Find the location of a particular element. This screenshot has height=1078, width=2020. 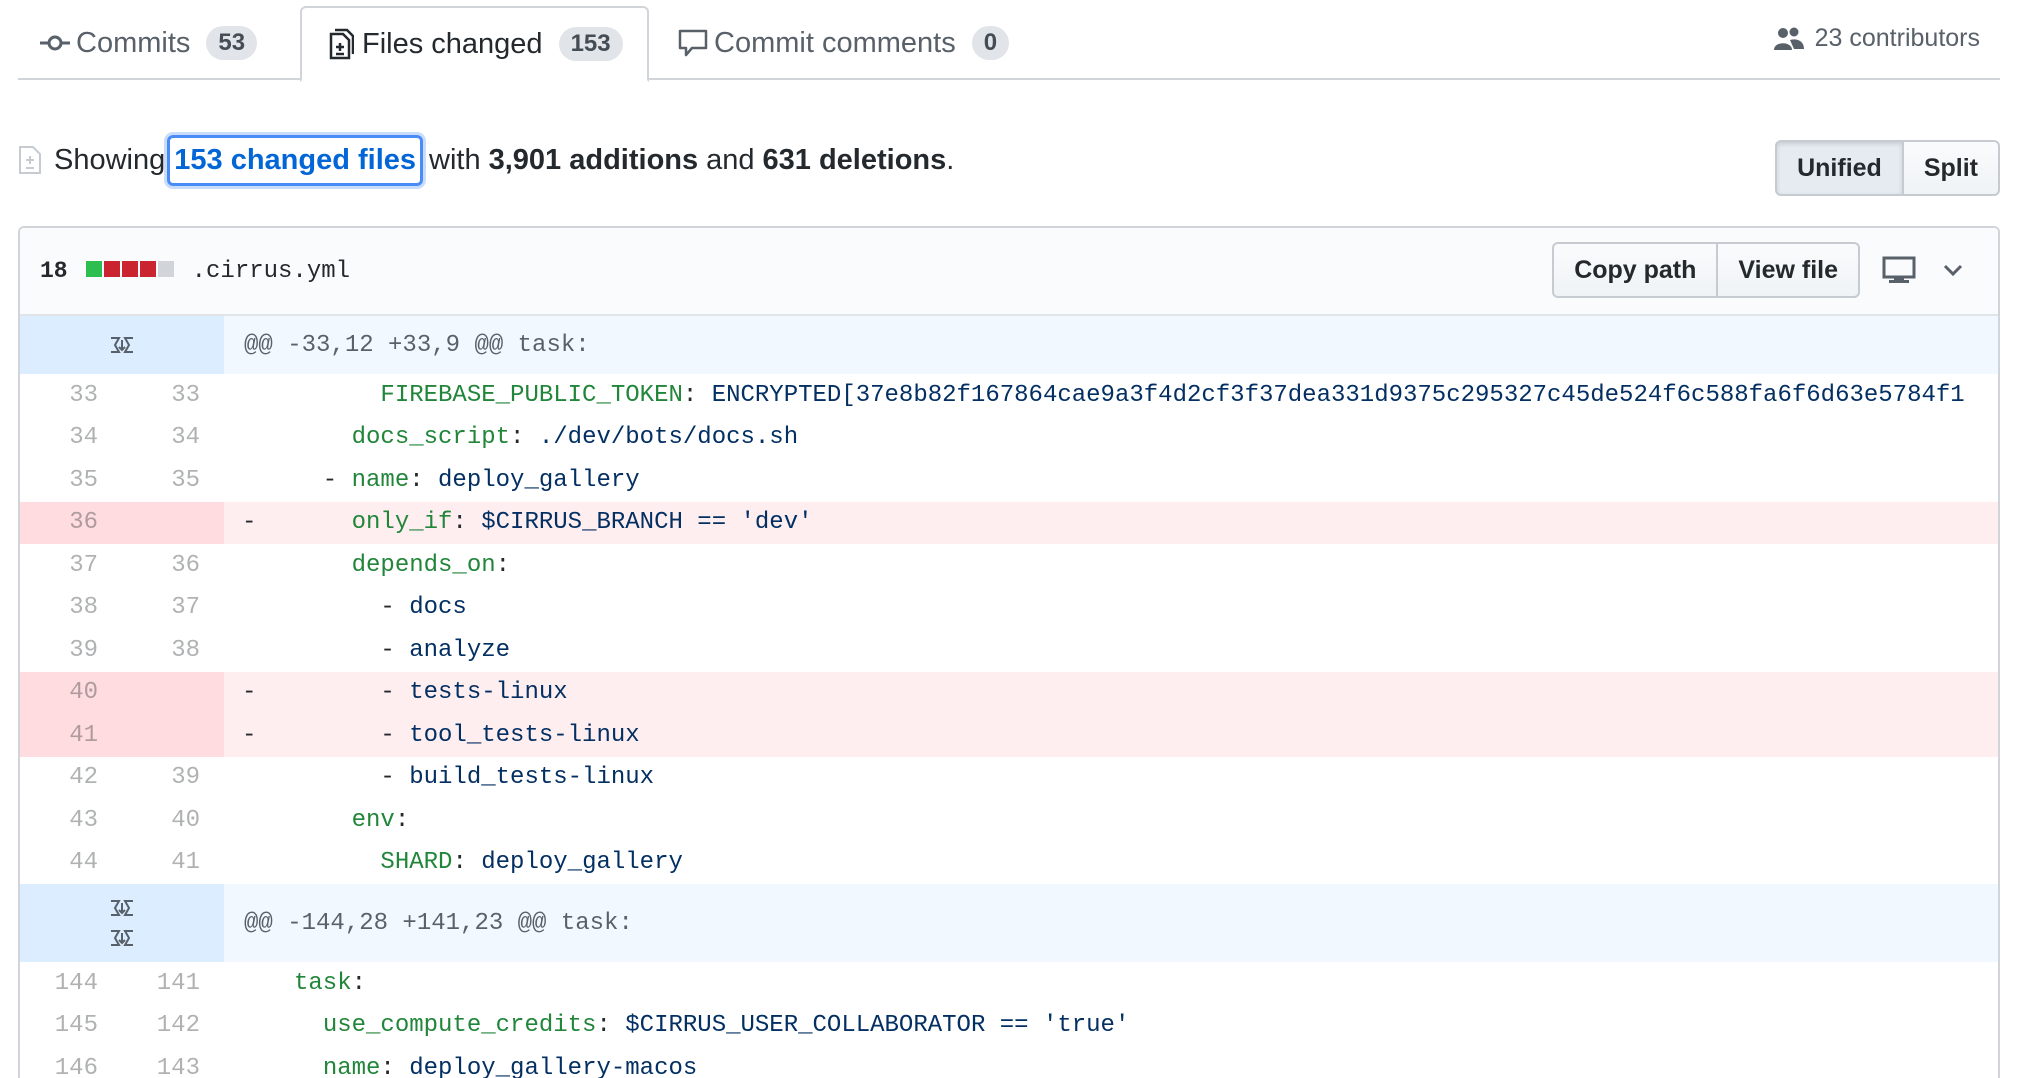

new-line-number: 39 is located at coordinates (173, 778).